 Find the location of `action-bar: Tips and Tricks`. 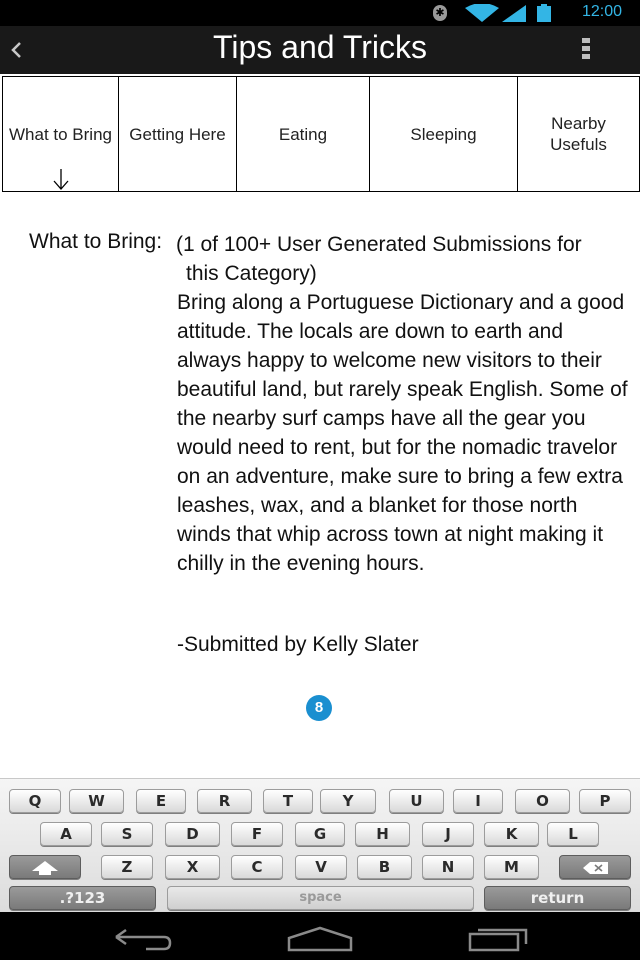

action-bar: Tips and Tricks is located at coordinates (320, 50).